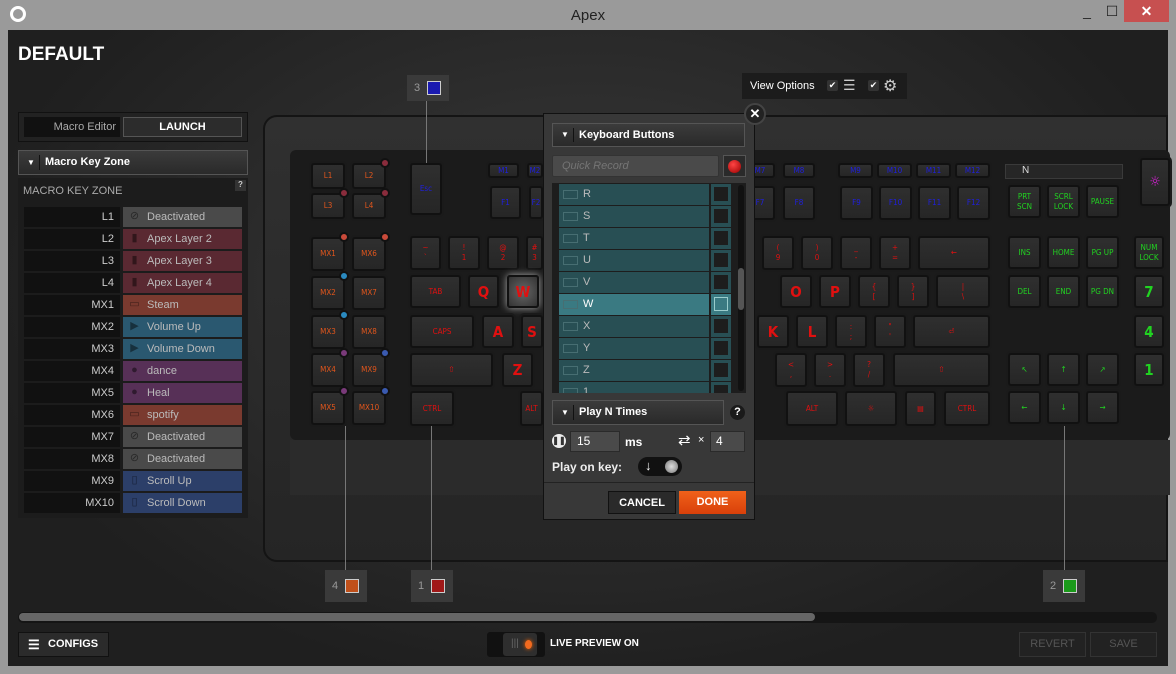 This screenshot has width=1176, height=674. Describe the element at coordinates (851, 331) in the screenshot. I see `key-red: : ;` at that location.